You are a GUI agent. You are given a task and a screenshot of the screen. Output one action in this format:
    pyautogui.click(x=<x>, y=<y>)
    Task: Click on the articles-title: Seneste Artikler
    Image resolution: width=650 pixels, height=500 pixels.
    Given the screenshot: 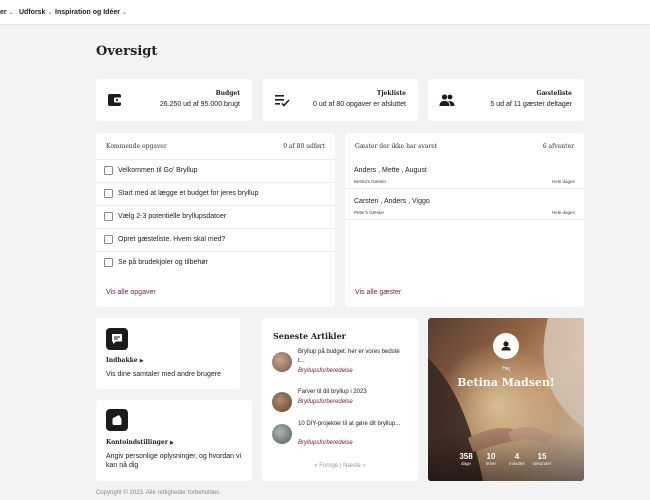 What is the action you would take?
    pyautogui.click(x=309, y=336)
    